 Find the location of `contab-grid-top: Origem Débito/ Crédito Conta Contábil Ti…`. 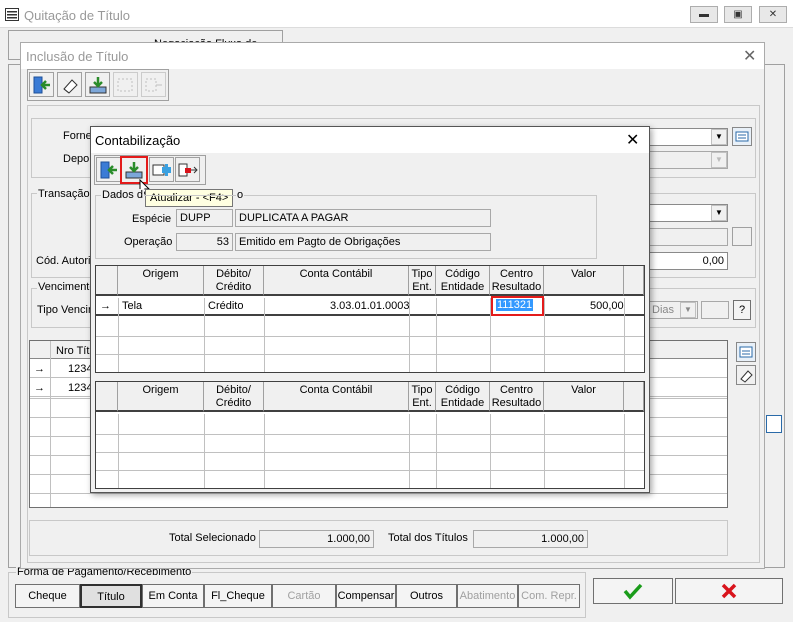

contab-grid-top: Origem Débito/ Crédito Conta Contábil Ti… is located at coordinates (370, 319).